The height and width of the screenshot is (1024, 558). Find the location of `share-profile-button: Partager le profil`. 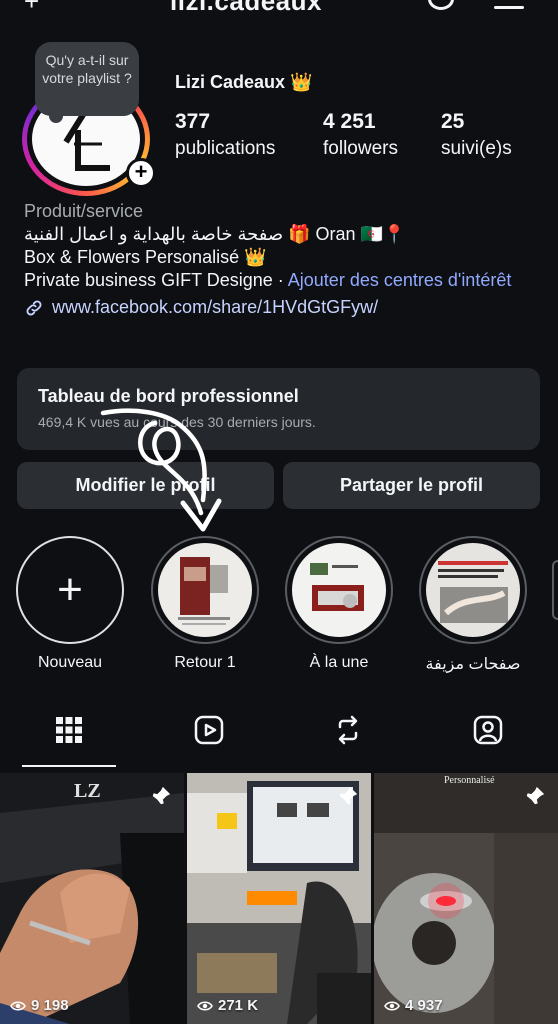

share-profile-button: Partager le profil is located at coordinates (411, 485).